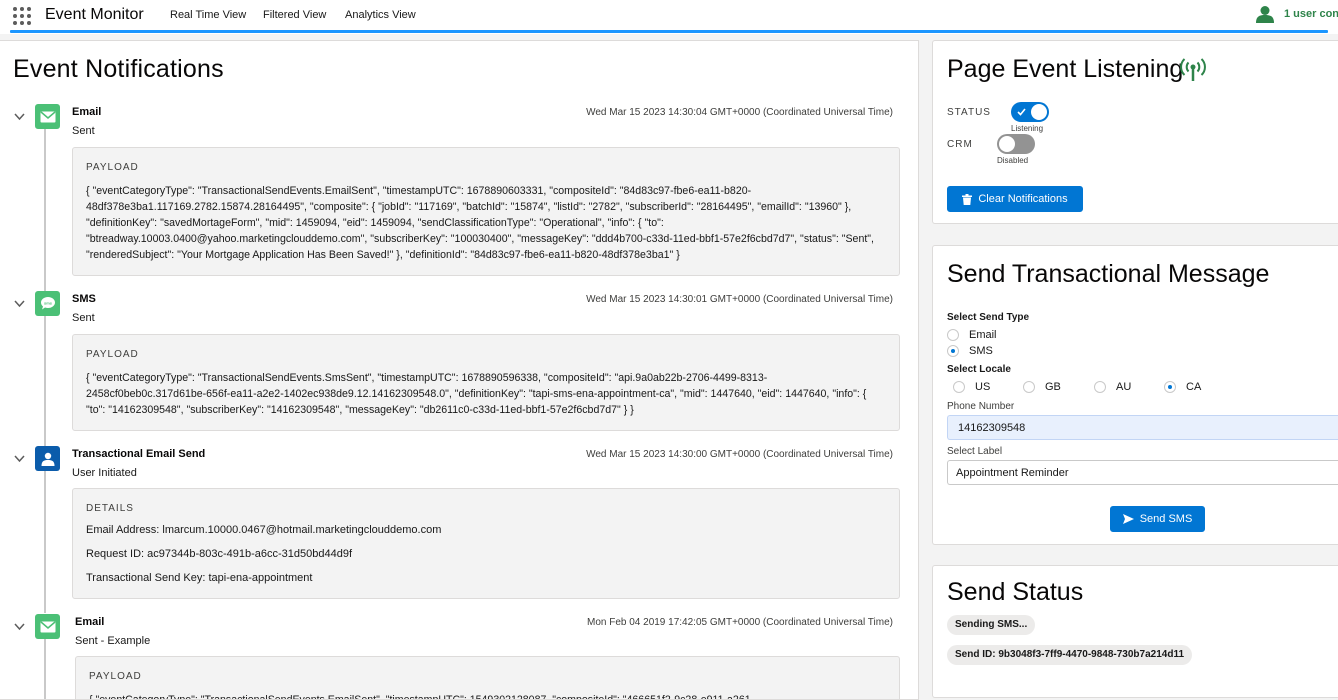 This screenshot has width=1338, height=700. I want to click on send-type-label: Select Send Type, so click(988, 317).